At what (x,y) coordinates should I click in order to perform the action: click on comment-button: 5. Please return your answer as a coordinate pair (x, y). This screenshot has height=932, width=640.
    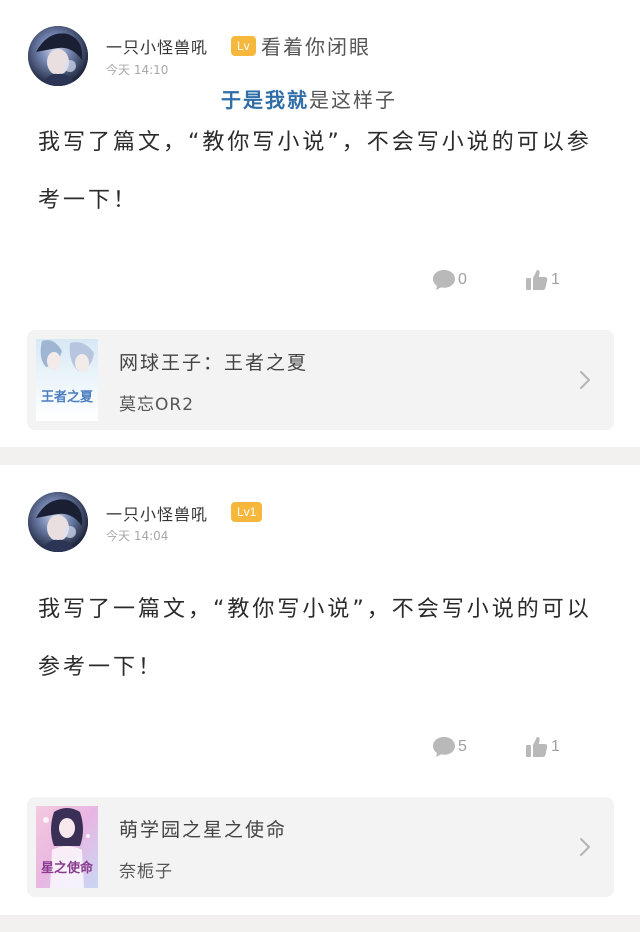
    Looking at the image, I should click on (449, 747).